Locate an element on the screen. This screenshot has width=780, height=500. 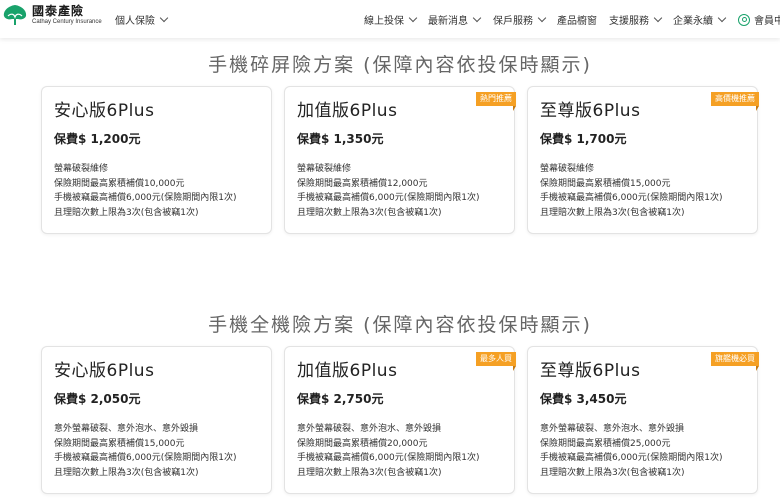
nav-item-products: 產品櫥窗 is located at coordinates (577, 19).